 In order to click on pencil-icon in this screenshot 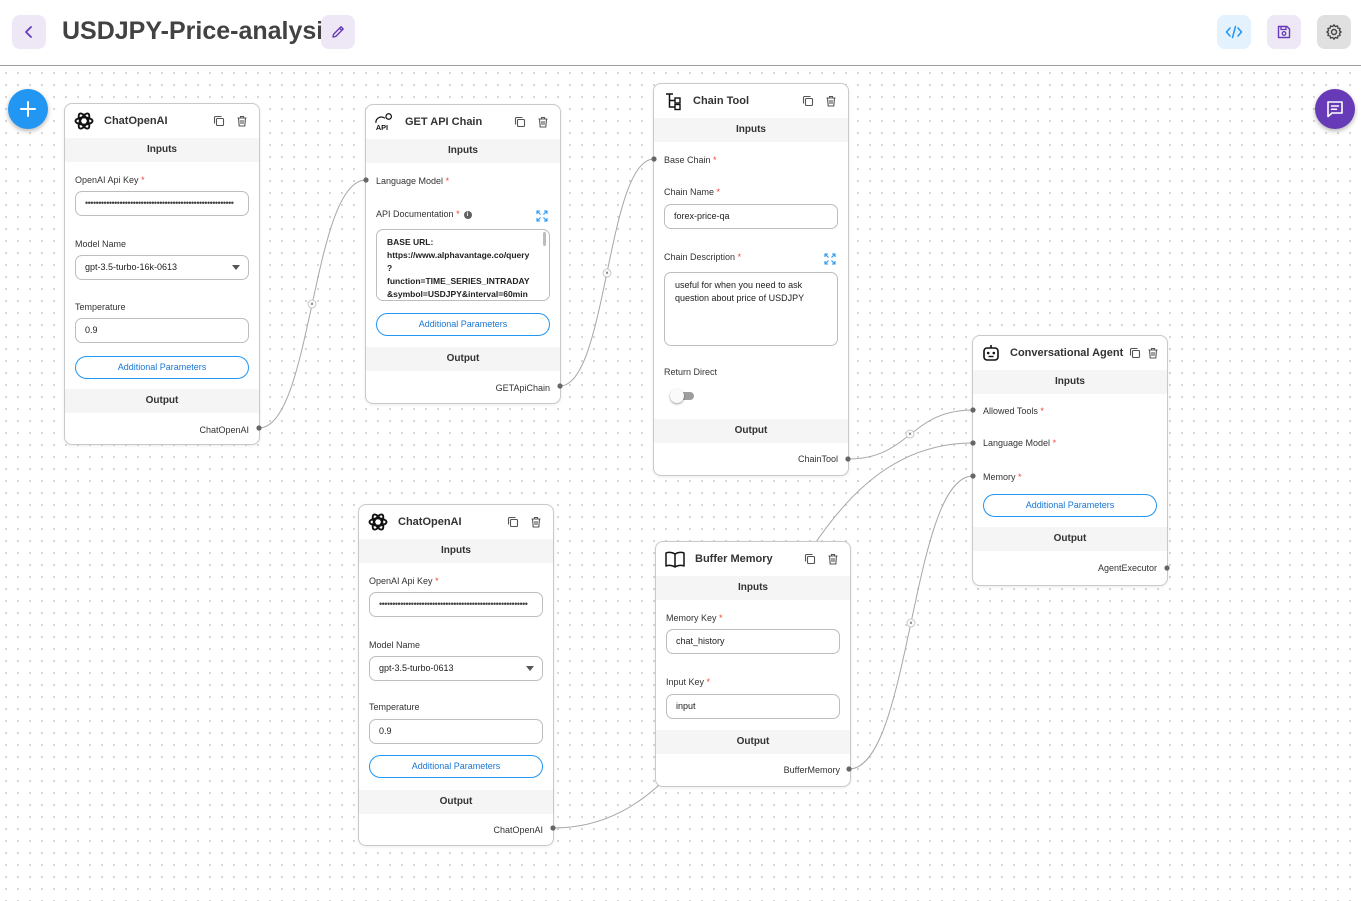, I will do `click(338, 32)`.